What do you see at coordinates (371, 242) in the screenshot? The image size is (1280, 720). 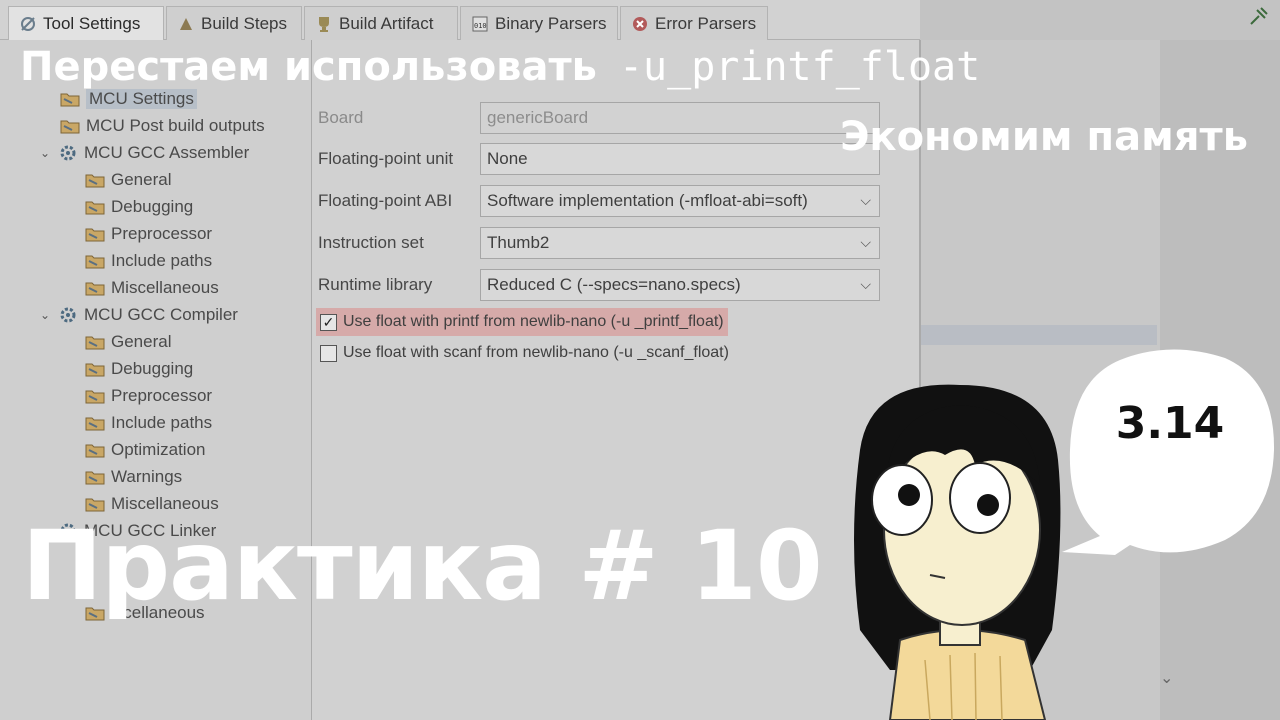 I see `iset-label: Instruction set` at bounding box center [371, 242].